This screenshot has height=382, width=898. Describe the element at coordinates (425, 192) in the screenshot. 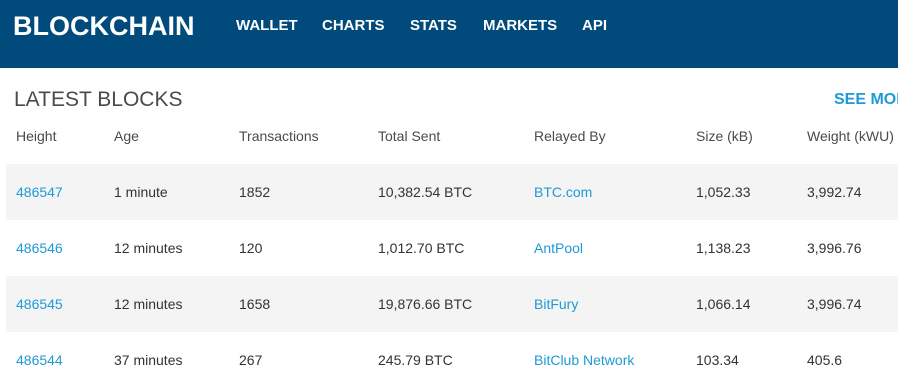

I see `block-total-sent: 10,382.54 BTC` at that location.